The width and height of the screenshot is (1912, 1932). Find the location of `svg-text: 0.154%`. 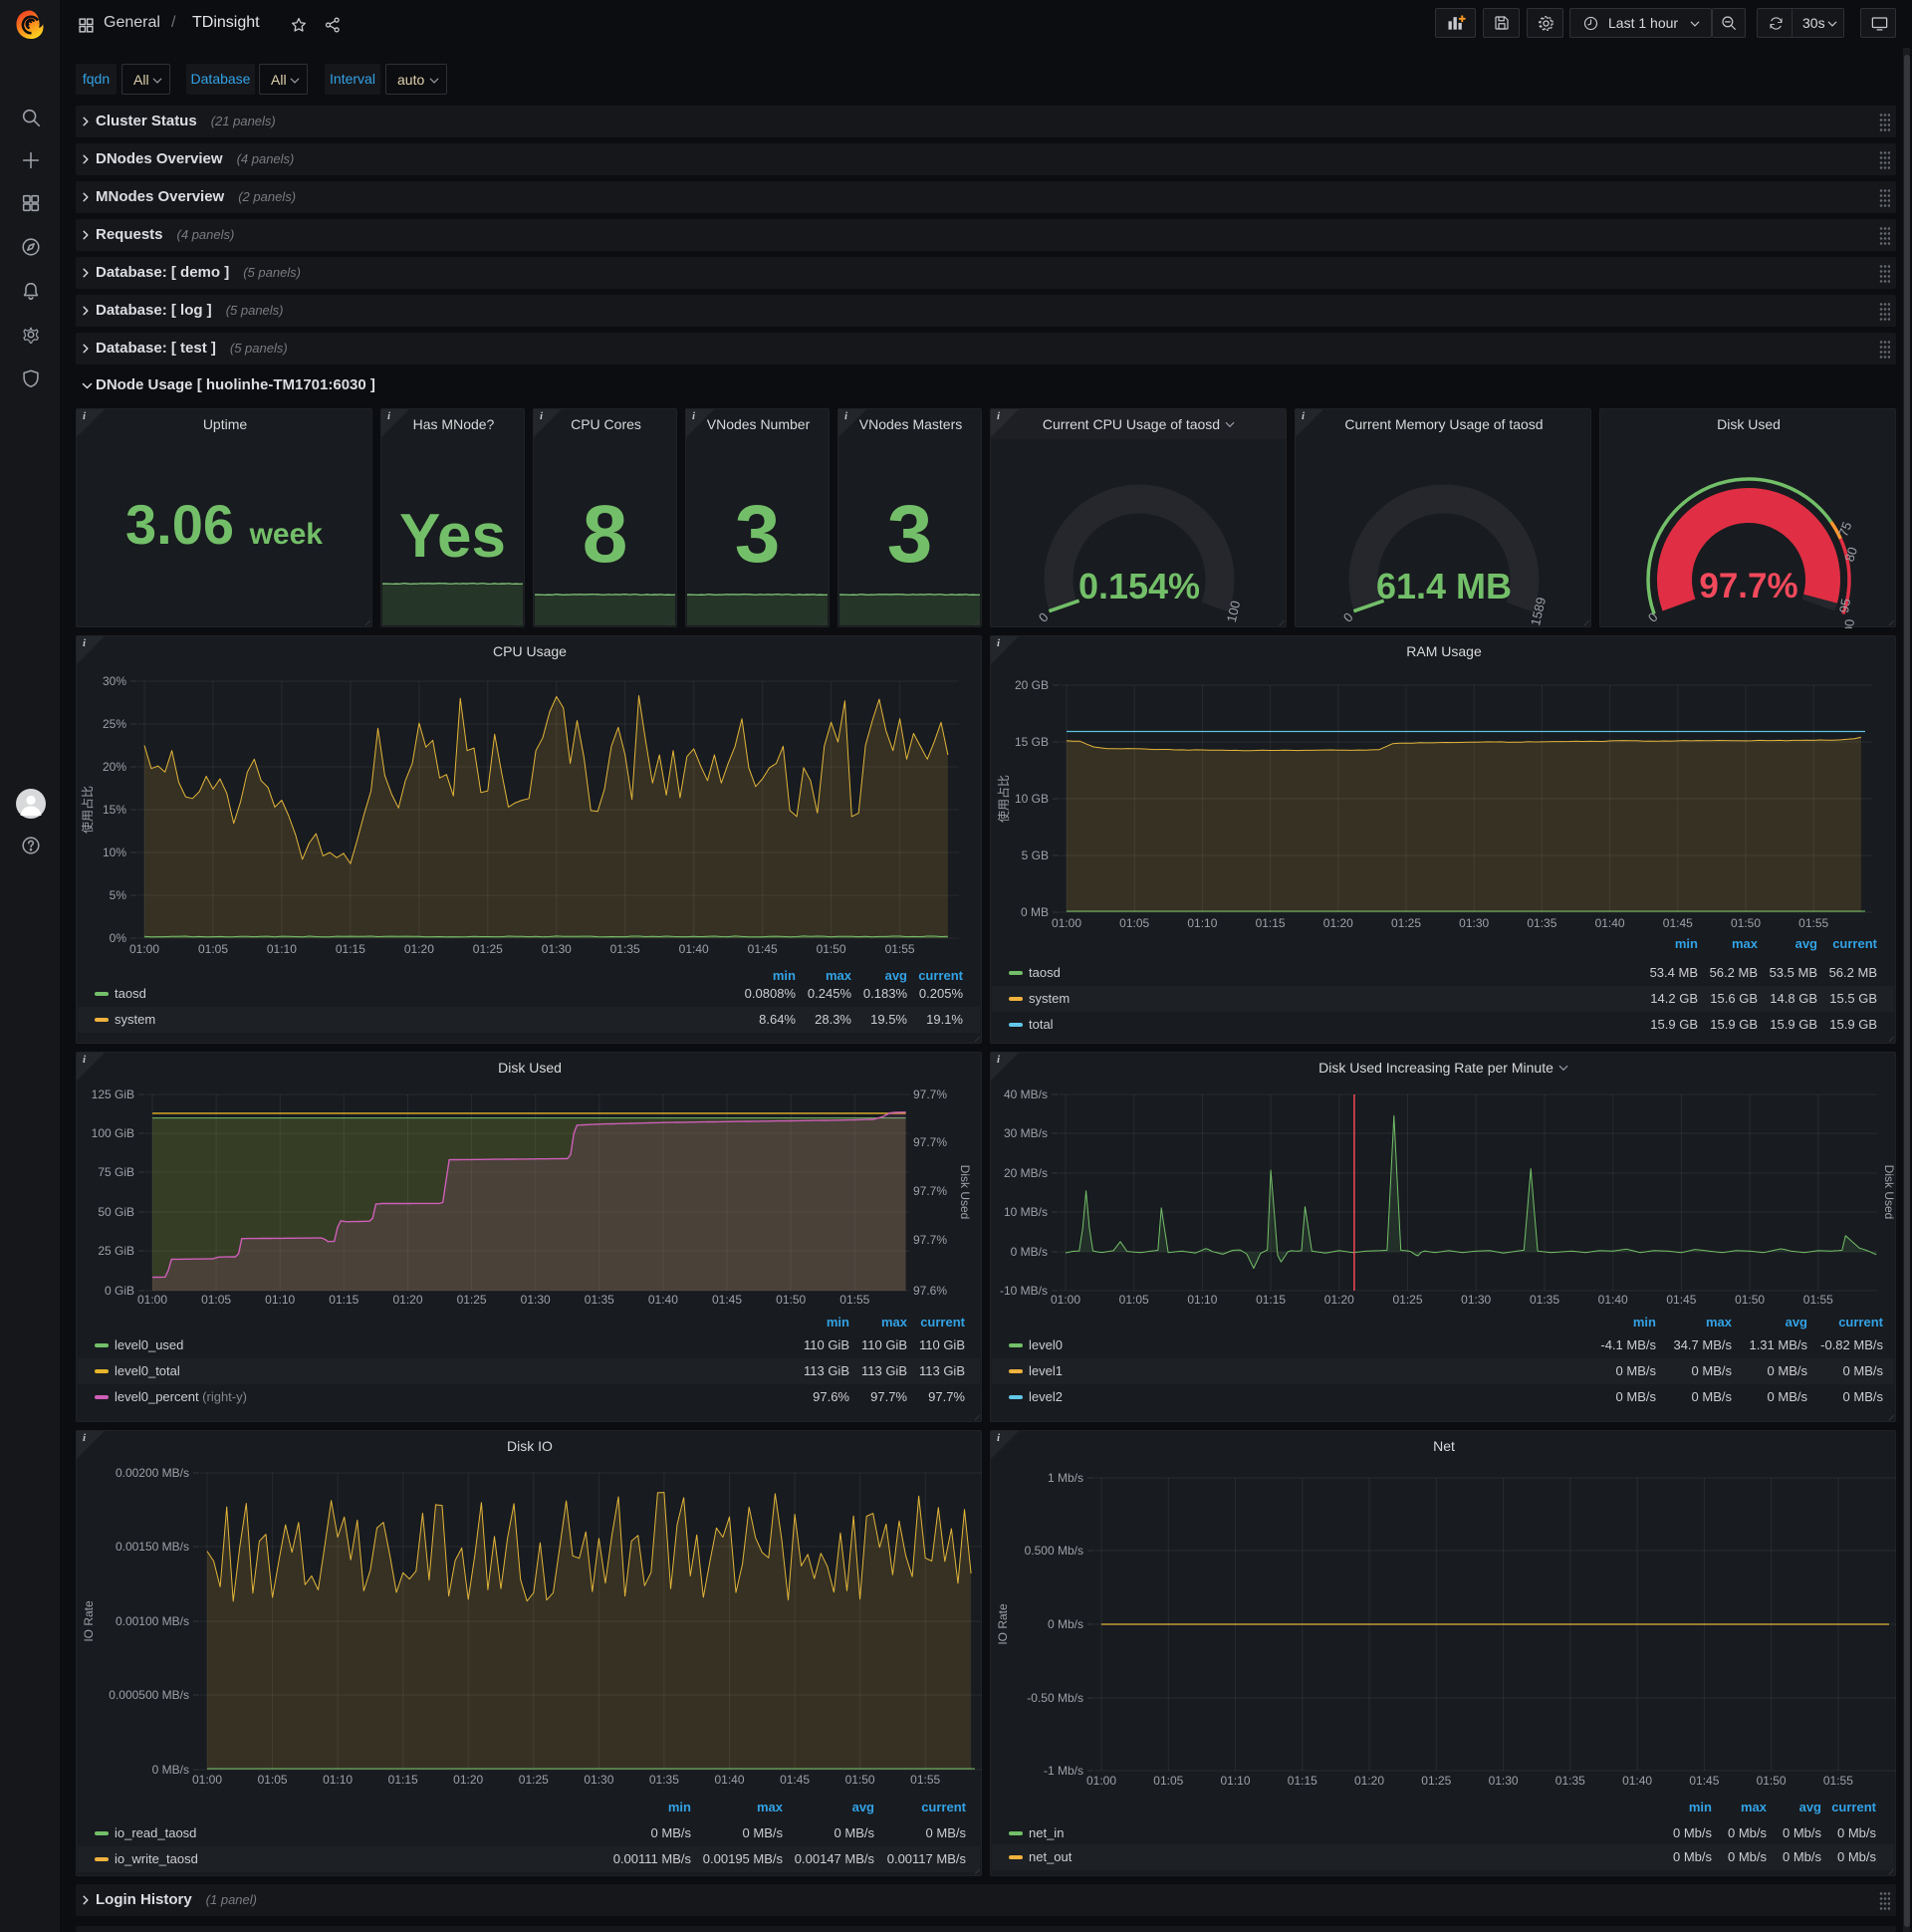

svg-text: 0.154% is located at coordinates (1139, 586).